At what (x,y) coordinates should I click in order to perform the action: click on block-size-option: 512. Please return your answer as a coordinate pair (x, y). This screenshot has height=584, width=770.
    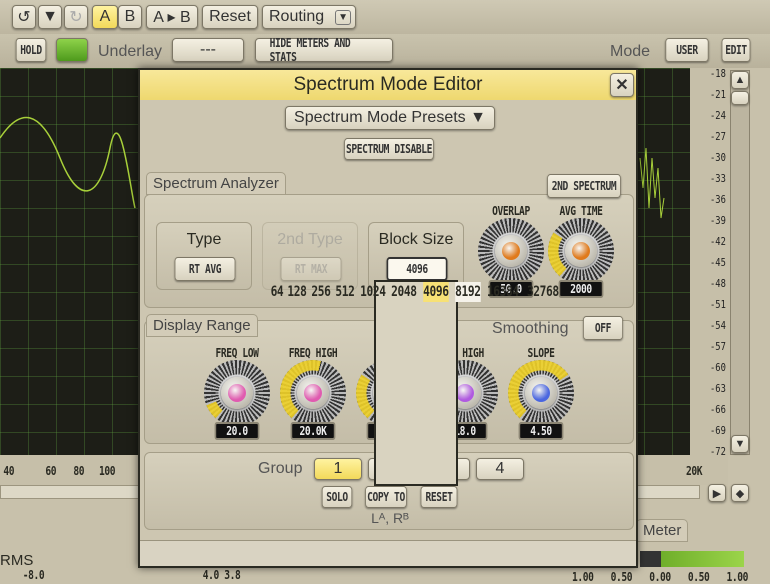
    Looking at the image, I should click on (344, 292).